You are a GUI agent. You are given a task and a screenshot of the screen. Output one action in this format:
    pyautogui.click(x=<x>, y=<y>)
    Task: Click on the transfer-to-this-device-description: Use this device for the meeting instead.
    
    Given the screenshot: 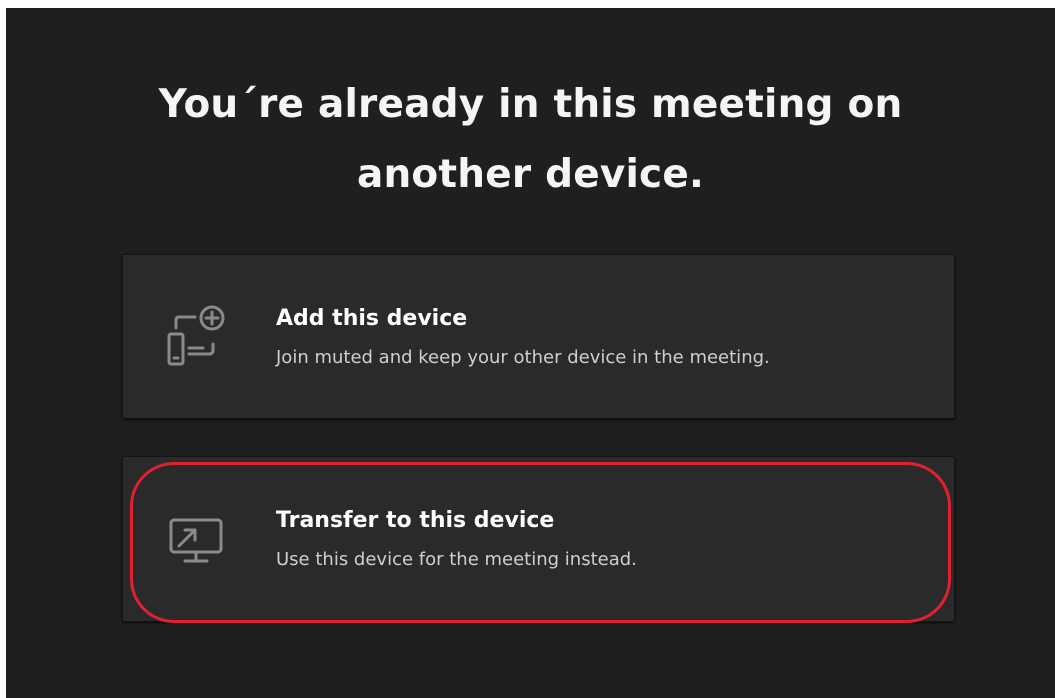 What is the action you would take?
    pyautogui.click(x=456, y=559)
    